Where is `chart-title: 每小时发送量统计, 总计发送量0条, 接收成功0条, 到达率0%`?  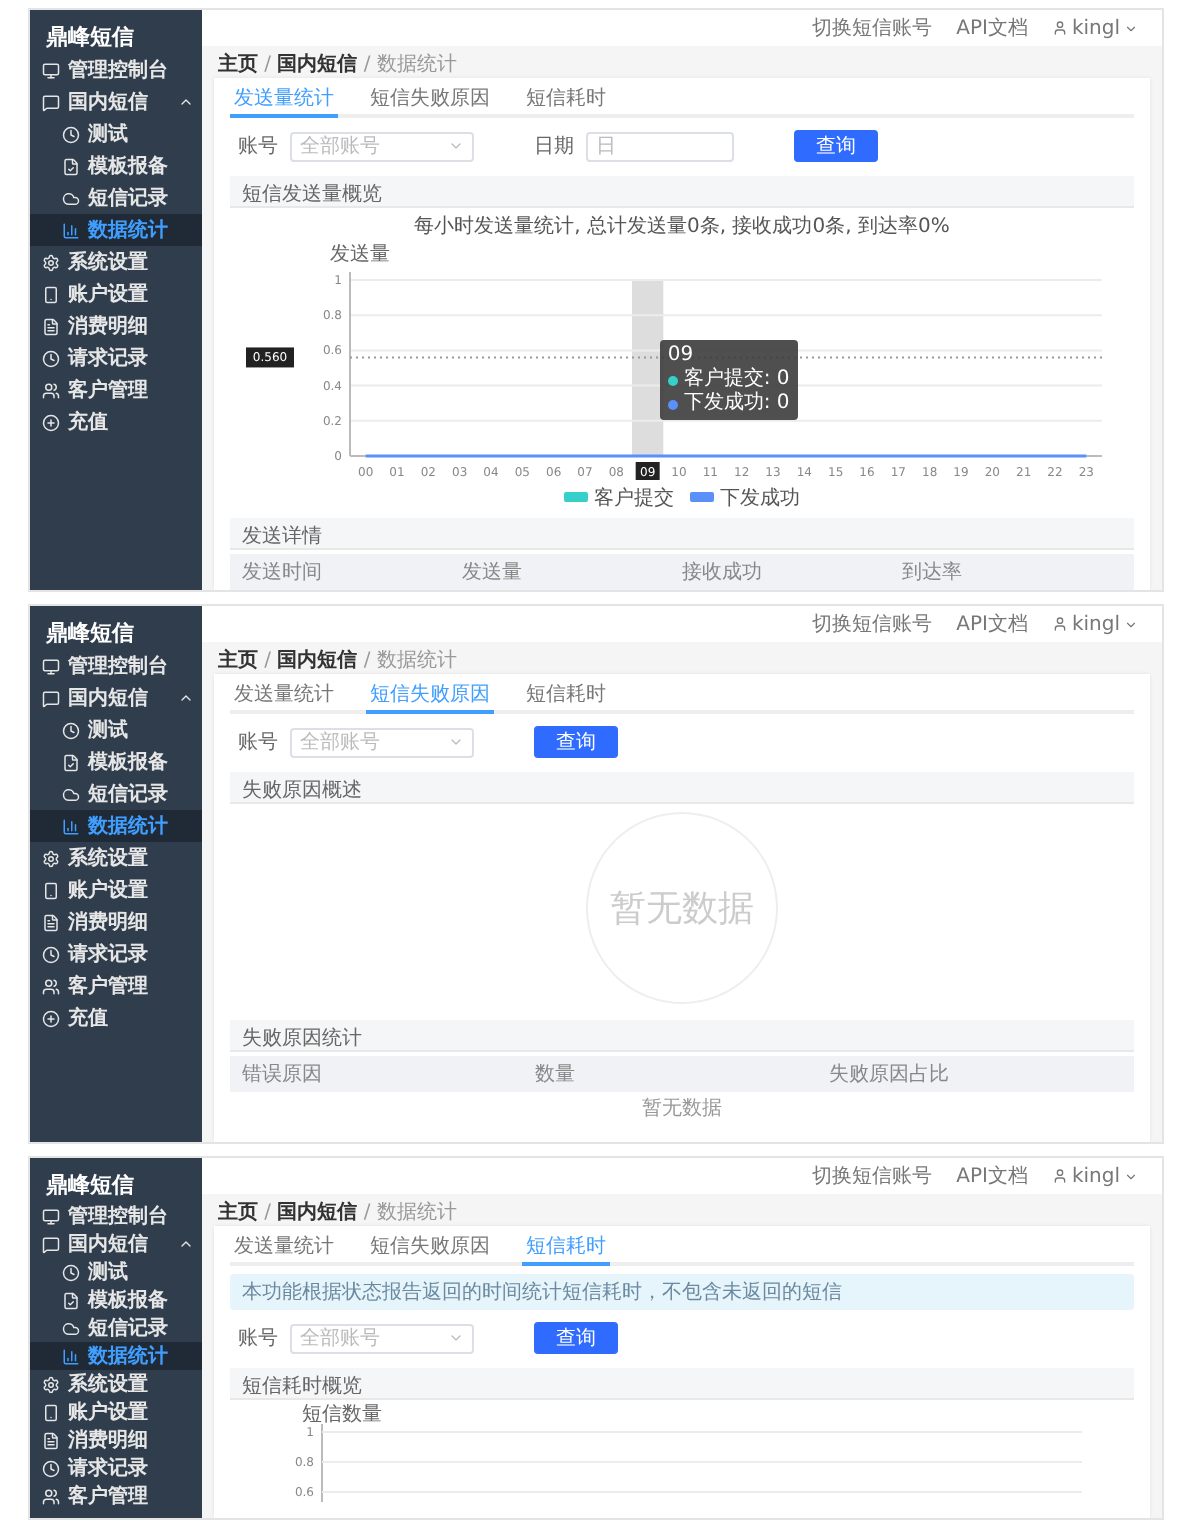
chart-title: 每小时发送量统计, 总计发送量0条, 接收成功0条, 到达率0% is located at coordinates (682, 226).